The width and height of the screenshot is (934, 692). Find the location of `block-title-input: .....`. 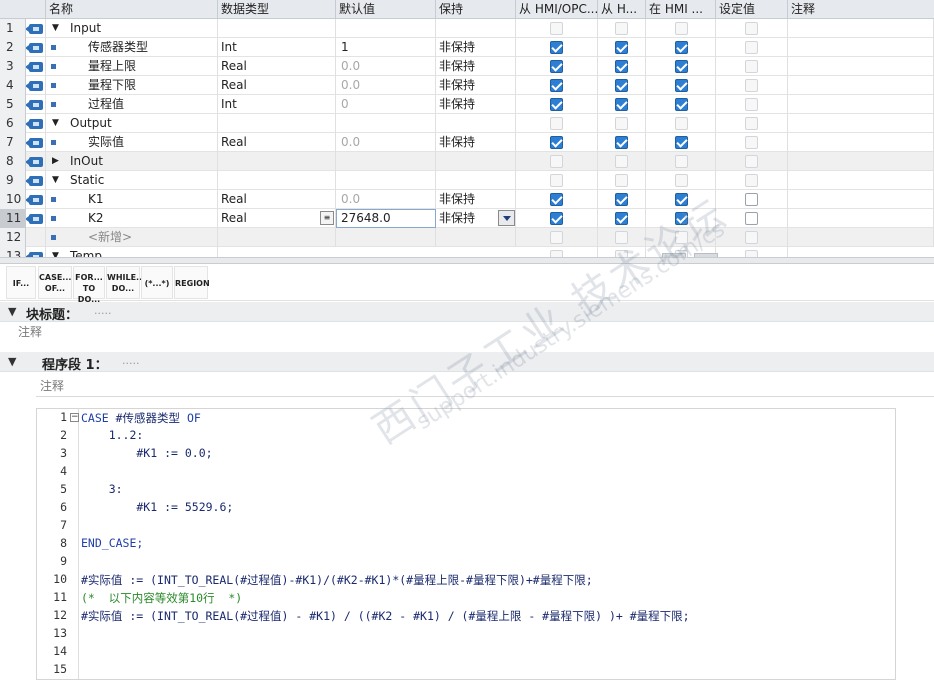

block-title-input: ..... is located at coordinates (102, 310).